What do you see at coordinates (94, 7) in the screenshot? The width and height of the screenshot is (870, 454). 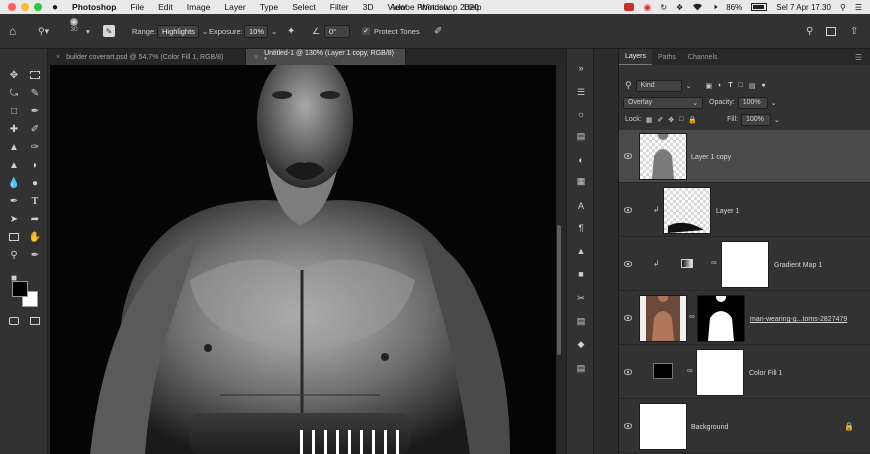 I see `menu-app: Photoshop` at bounding box center [94, 7].